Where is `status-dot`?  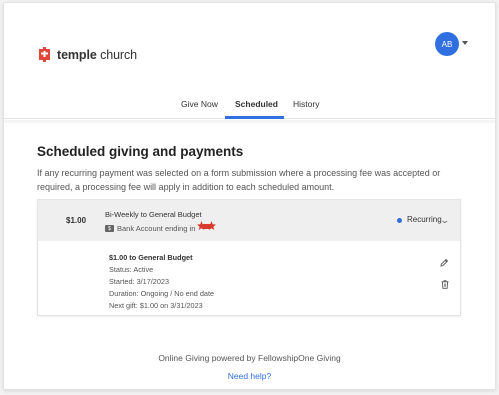
status-dot is located at coordinates (399, 220).